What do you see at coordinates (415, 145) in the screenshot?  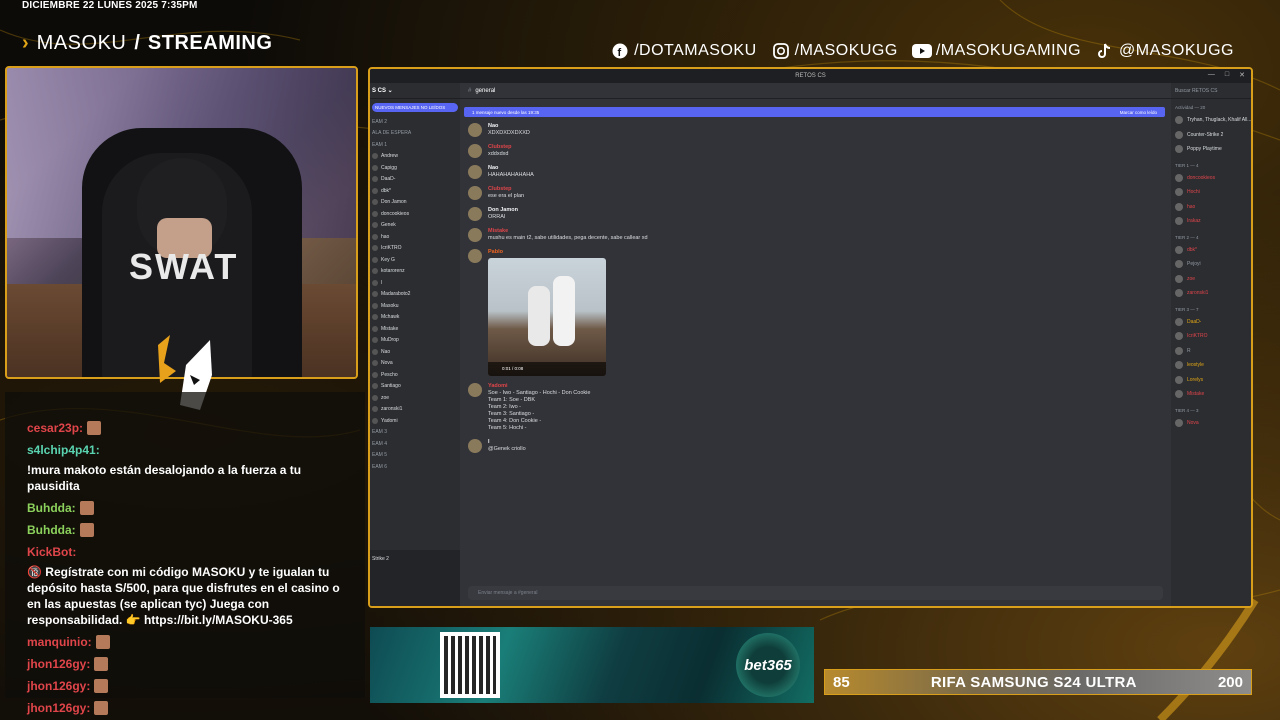 I see `sidebar-row: EAM 1` at bounding box center [415, 145].